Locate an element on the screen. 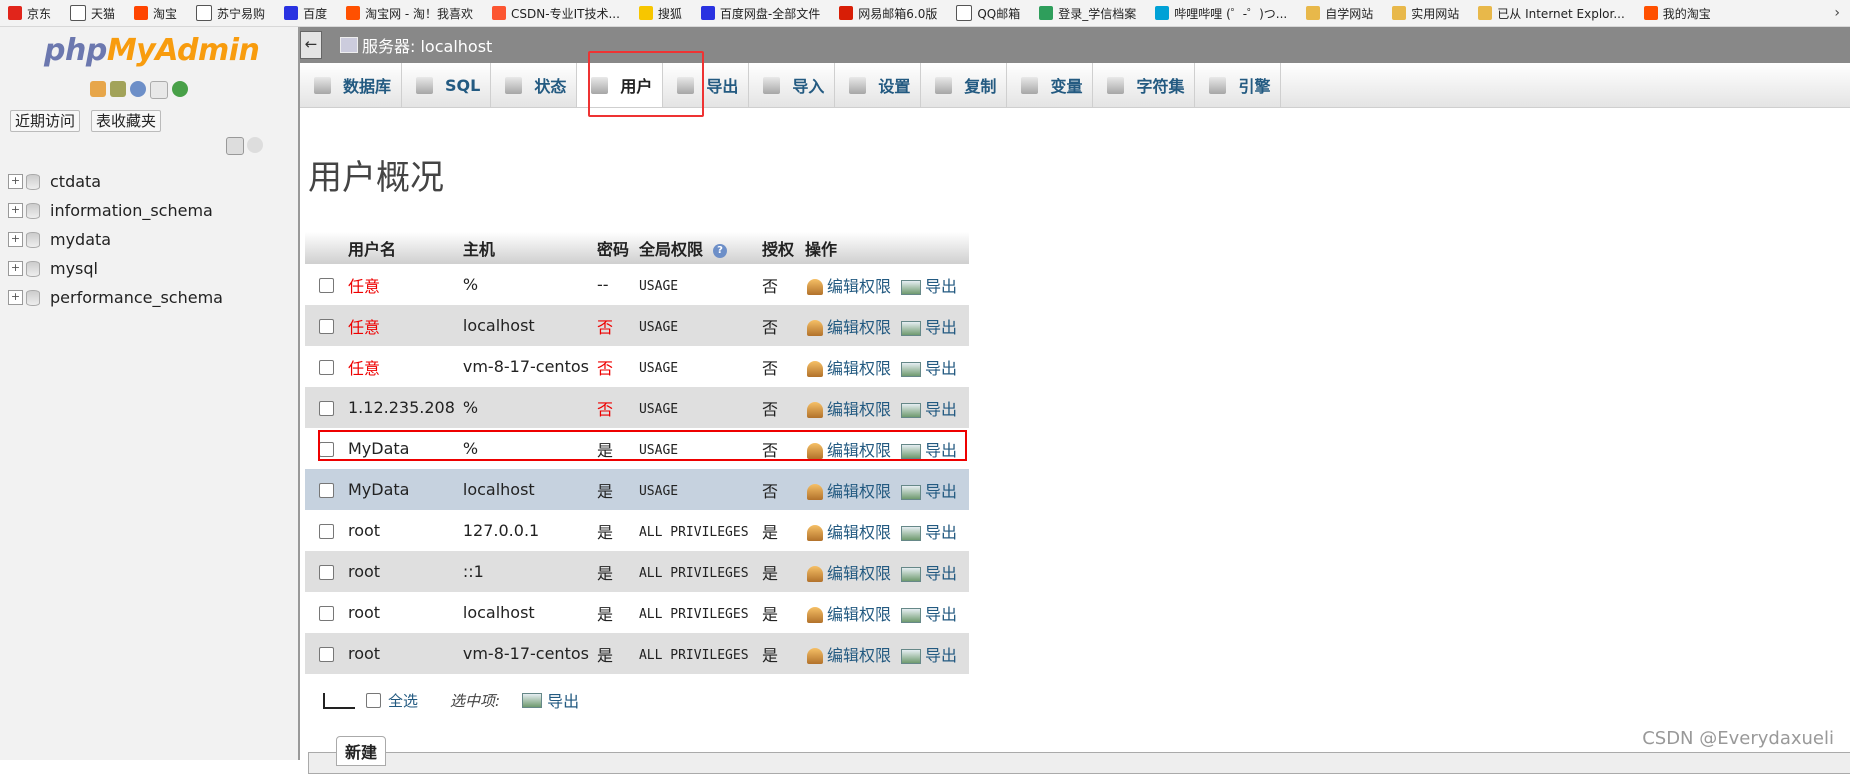  bookmark-item: 网易邮箱6.0版 is located at coordinates (889, 13).